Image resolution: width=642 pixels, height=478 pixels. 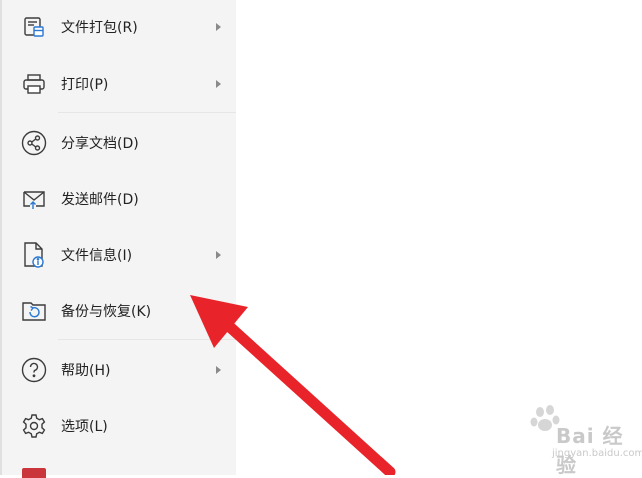 I want to click on printer-icon, so click(x=34, y=84).